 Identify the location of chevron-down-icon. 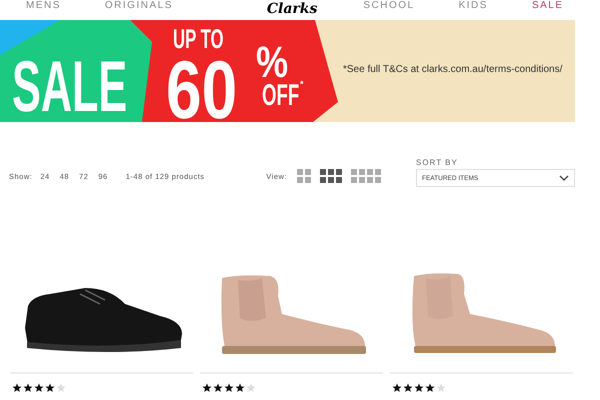
(564, 178).